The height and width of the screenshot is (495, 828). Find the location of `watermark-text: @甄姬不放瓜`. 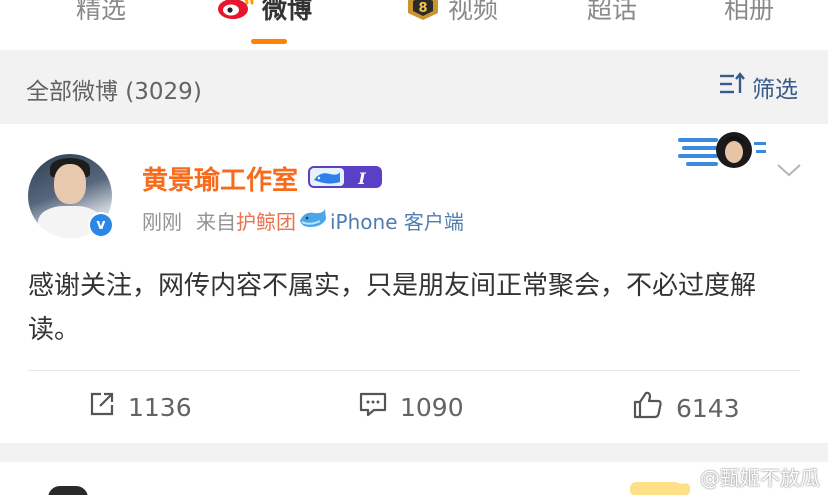

watermark-text: @甄姬不放瓜 is located at coordinates (760, 478).